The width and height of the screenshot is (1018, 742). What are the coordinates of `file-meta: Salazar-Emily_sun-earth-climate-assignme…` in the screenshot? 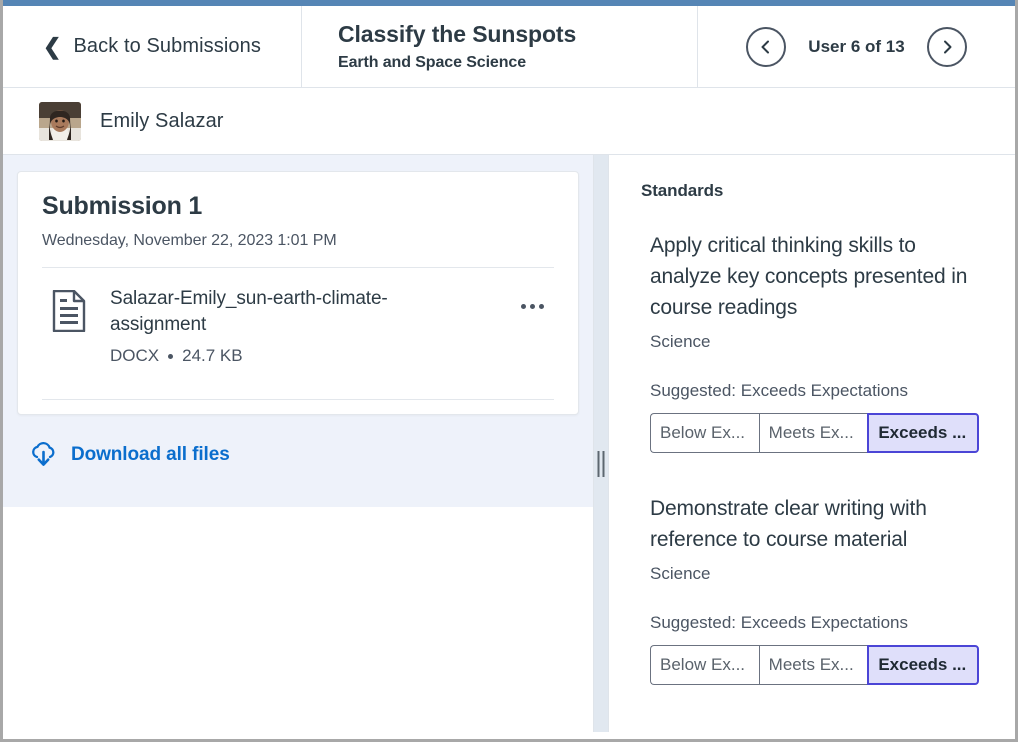 It's located at (303, 326).